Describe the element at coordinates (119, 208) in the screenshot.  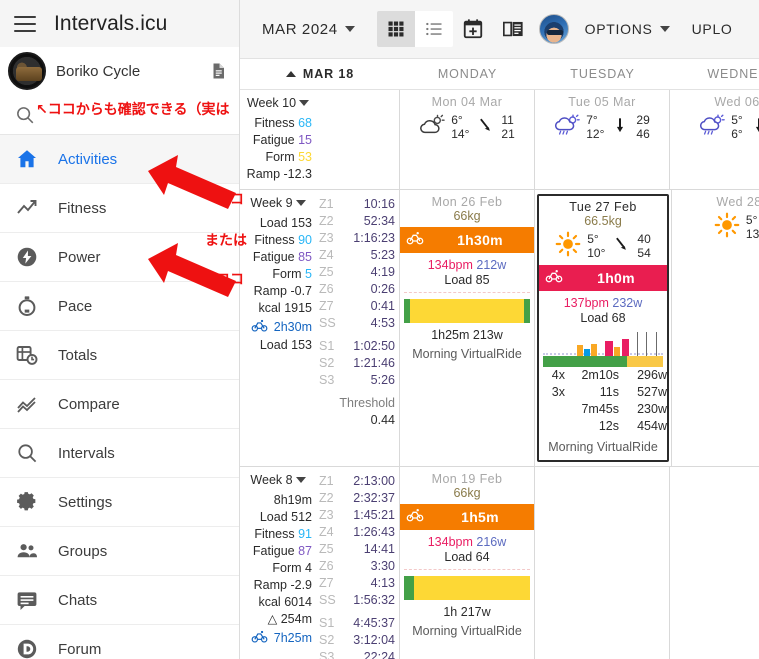
I see `sidebar-item-fitness: Fitness` at that location.